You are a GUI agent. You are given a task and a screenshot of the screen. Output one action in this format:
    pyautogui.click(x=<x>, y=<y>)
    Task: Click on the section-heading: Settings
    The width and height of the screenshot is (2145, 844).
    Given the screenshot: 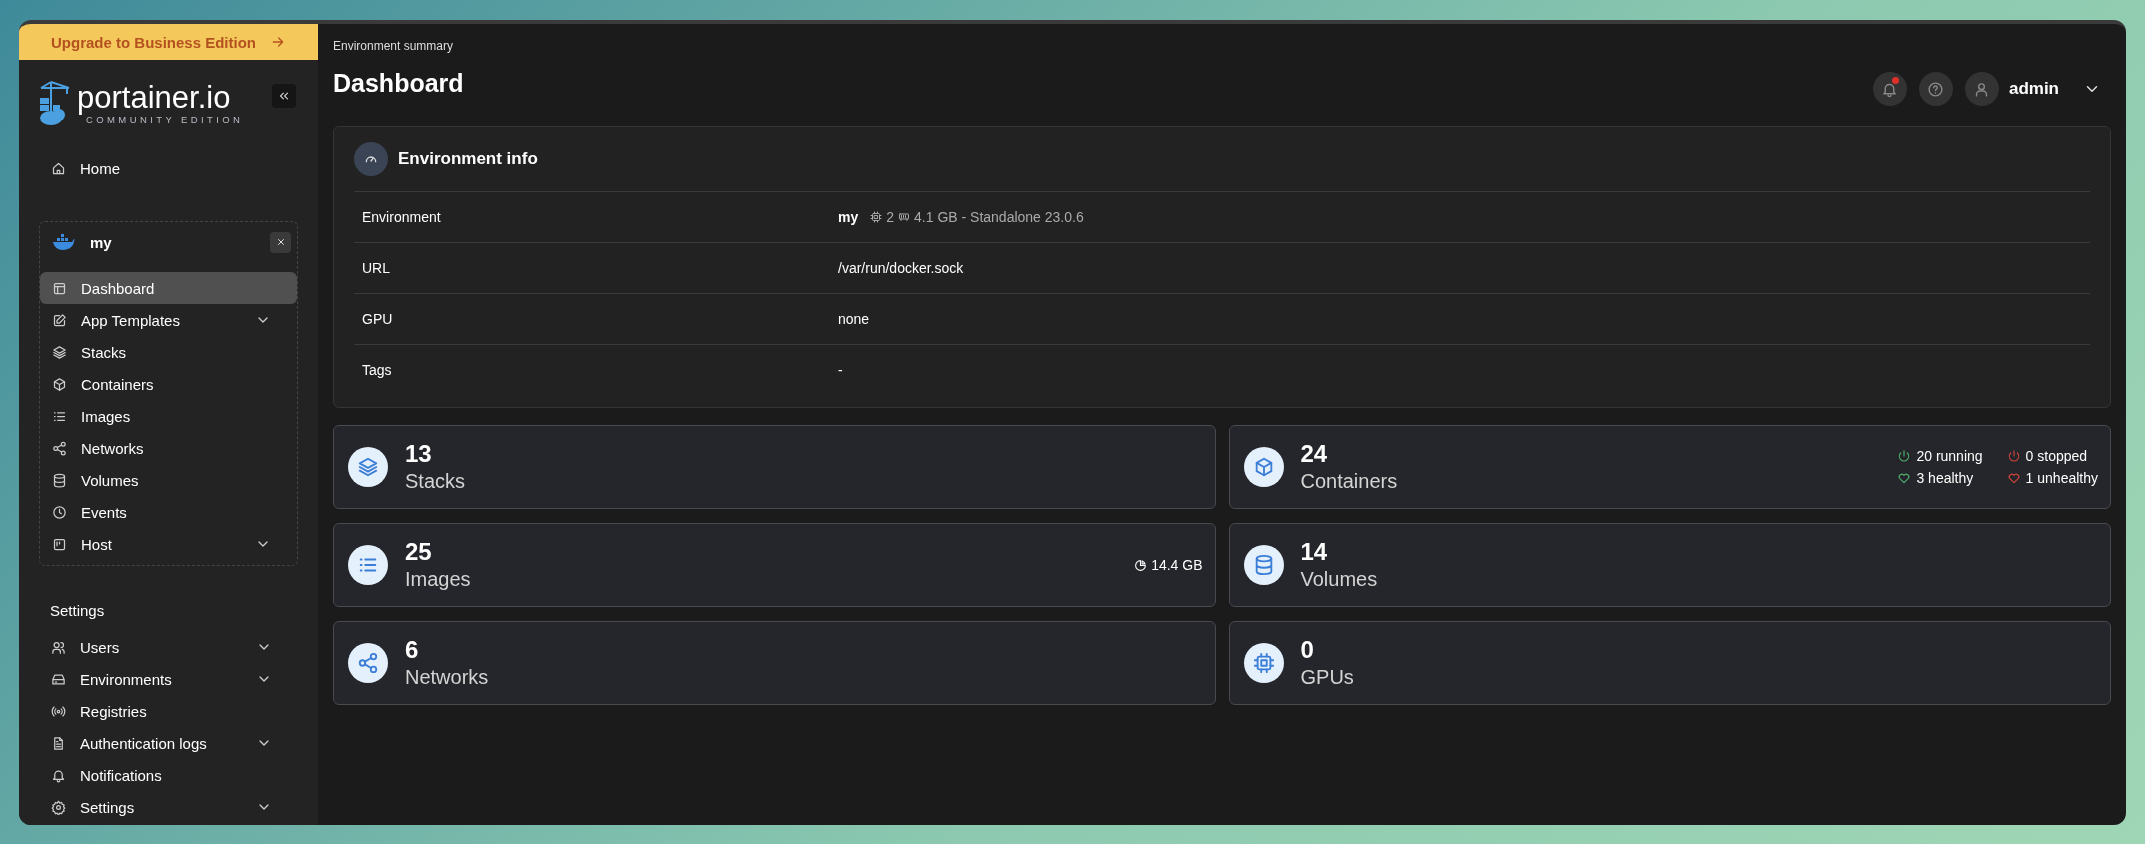 What is the action you would take?
    pyautogui.click(x=78, y=610)
    